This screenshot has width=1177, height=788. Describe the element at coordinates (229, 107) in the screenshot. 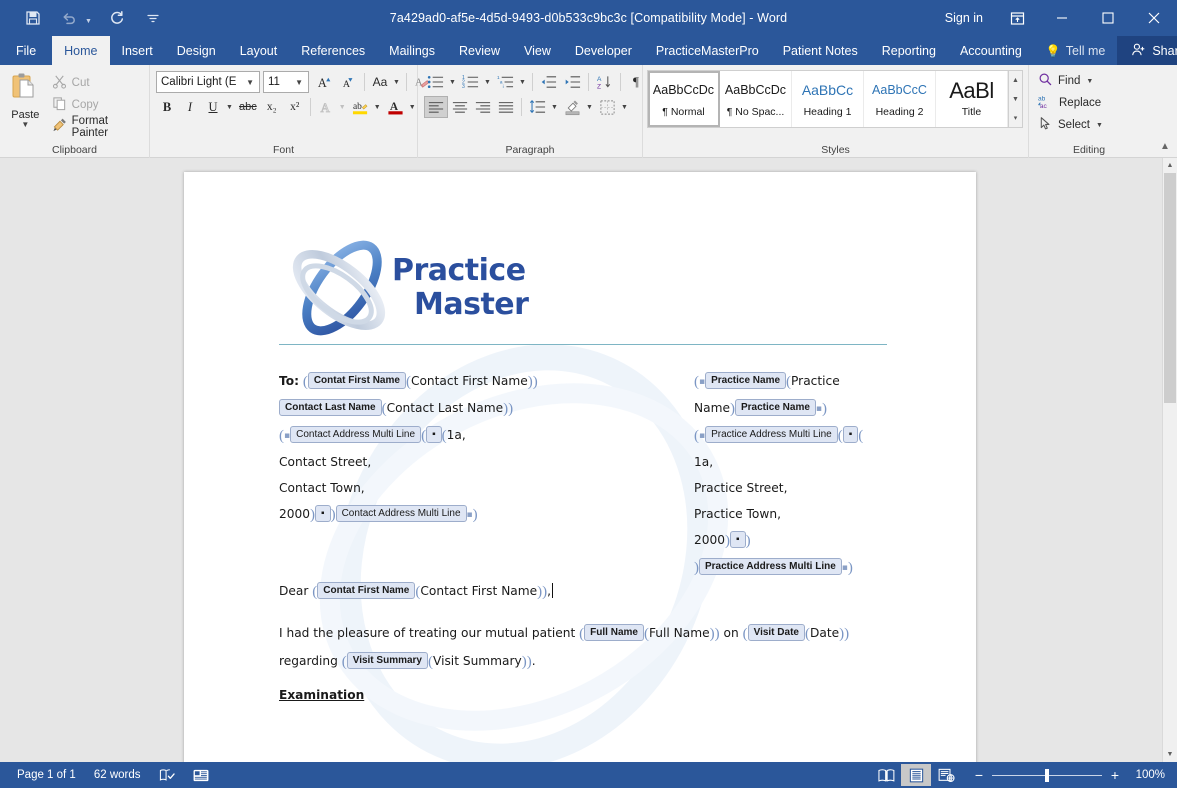

I see `underline-chevron-down-icon: ▼` at that location.